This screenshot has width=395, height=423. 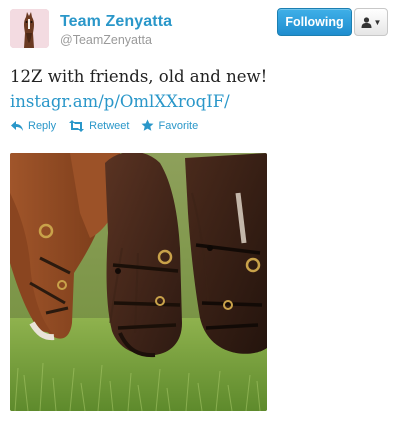 What do you see at coordinates (116, 22) in the screenshot?
I see `display-name: Team Zenyatta` at bounding box center [116, 22].